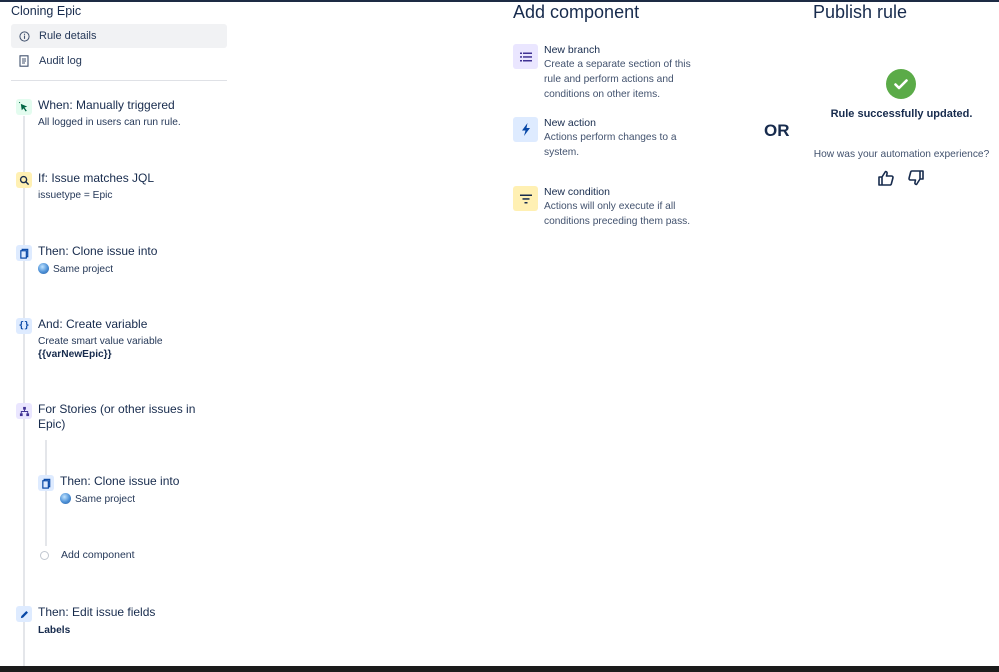 This screenshot has height=672, width=999. What do you see at coordinates (24, 107) in the screenshot?
I see `cursor-click-icon` at bounding box center [24, 107].